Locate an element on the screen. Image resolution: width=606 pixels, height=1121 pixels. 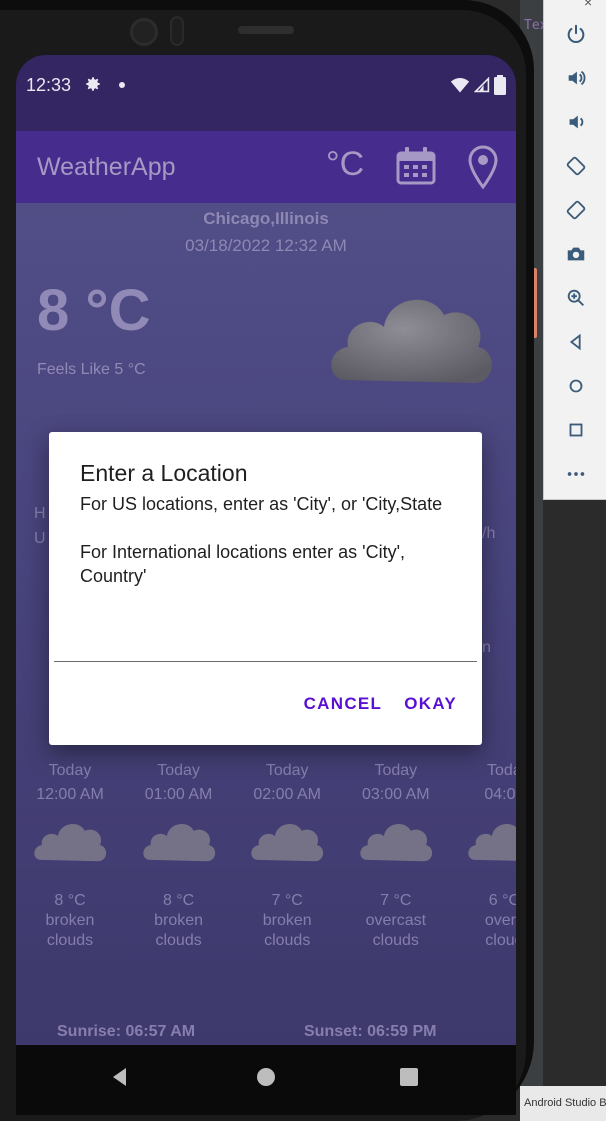
zoom-button is located at coordinates (575, 298).